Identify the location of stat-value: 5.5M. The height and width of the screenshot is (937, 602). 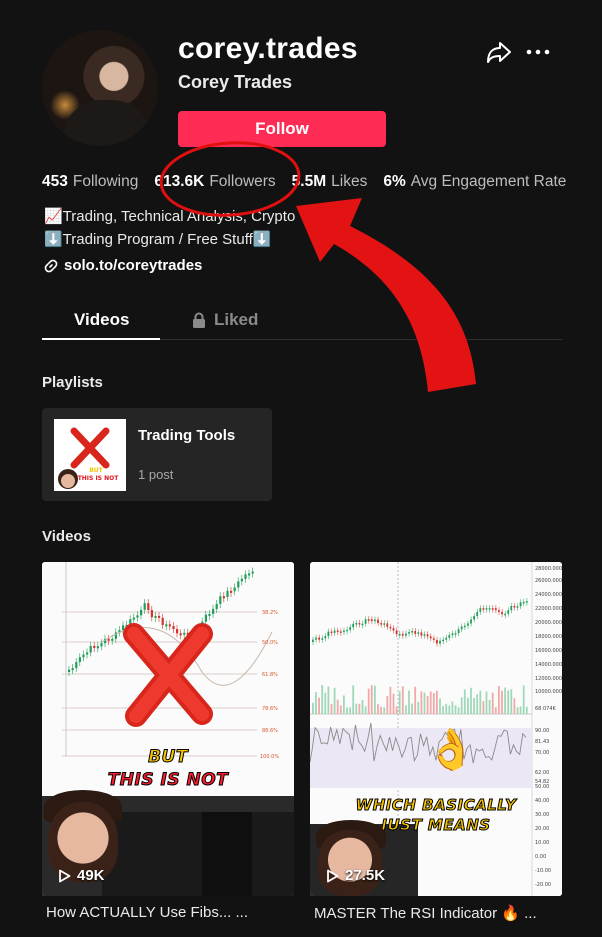
(309, 181).